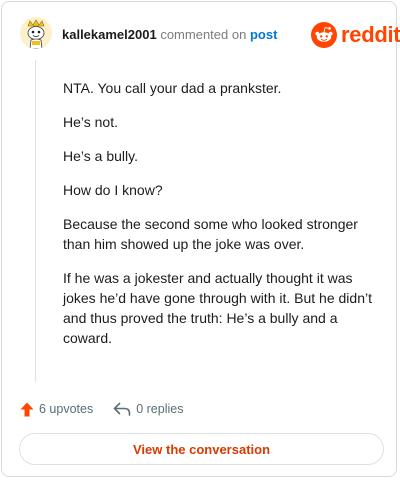 The image size is (400, 480). What do you see at coordinates (66, 409) in the screenshot?
I see `upvote-count: 6 upvotes` at bounding box center [66, 409].